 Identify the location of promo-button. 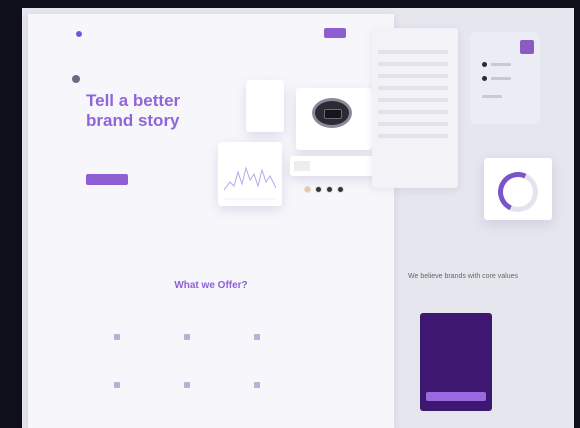
(456, 396).